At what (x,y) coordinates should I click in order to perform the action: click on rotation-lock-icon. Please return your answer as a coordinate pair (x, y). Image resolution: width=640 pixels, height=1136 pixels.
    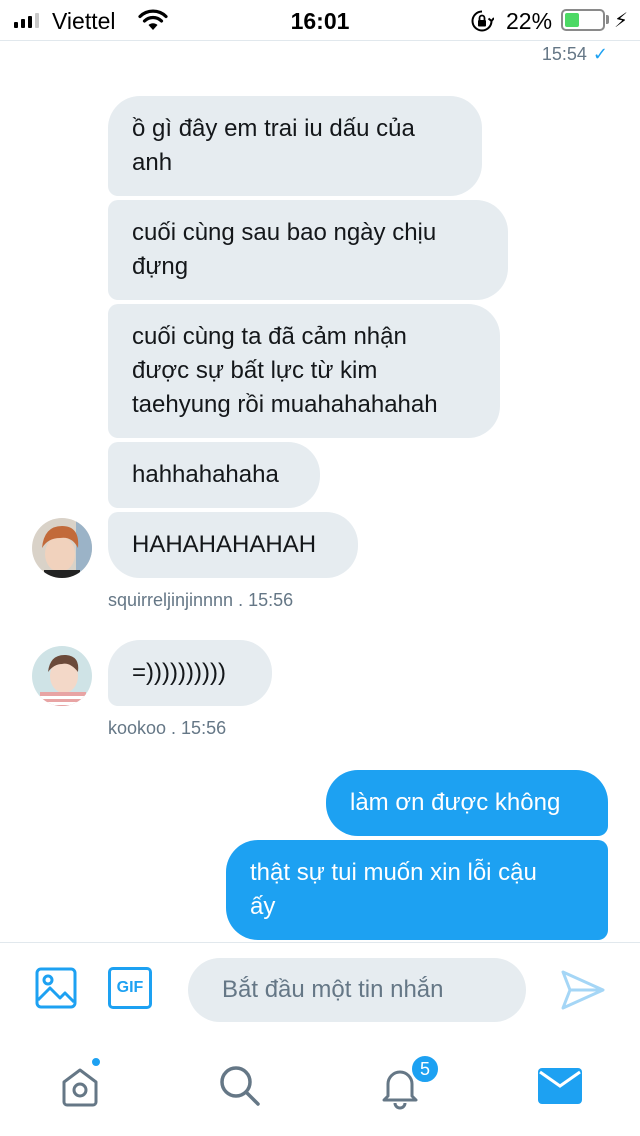
    Looking at the image, I should click on (482, 21).